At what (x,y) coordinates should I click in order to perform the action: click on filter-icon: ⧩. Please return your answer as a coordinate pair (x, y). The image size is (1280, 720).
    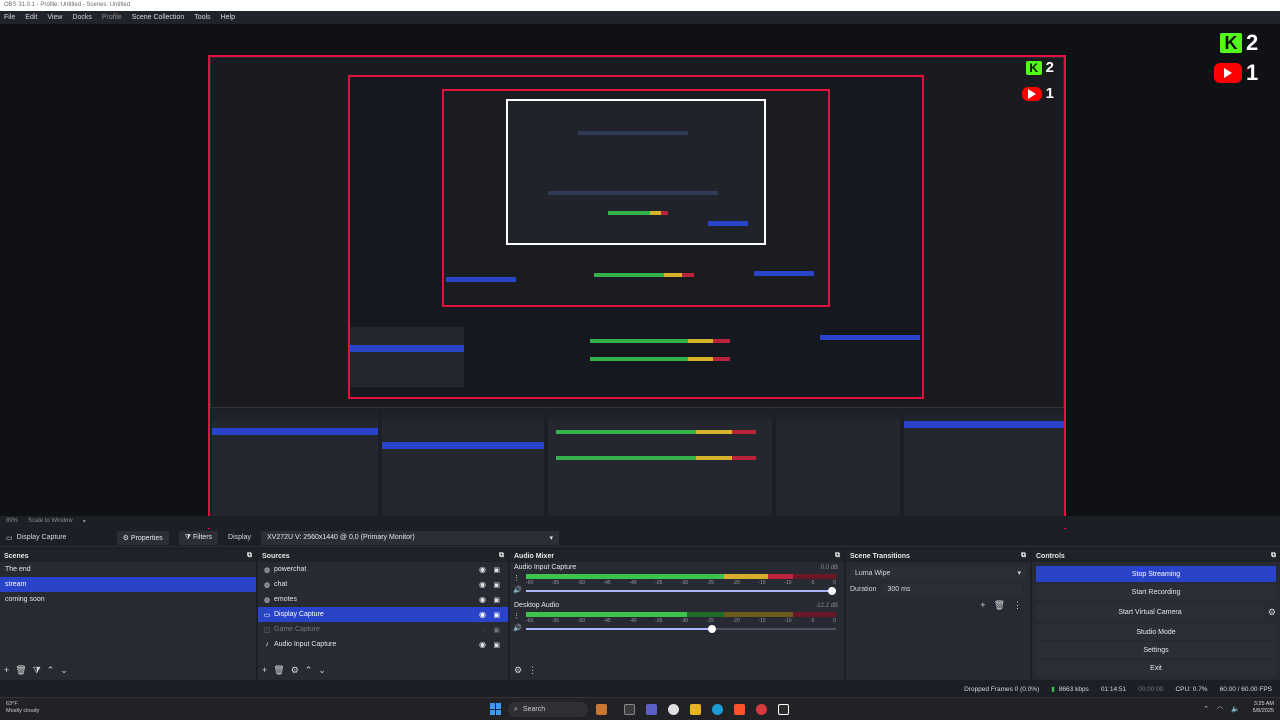
    Looking at the image, I should click on (37, 670).